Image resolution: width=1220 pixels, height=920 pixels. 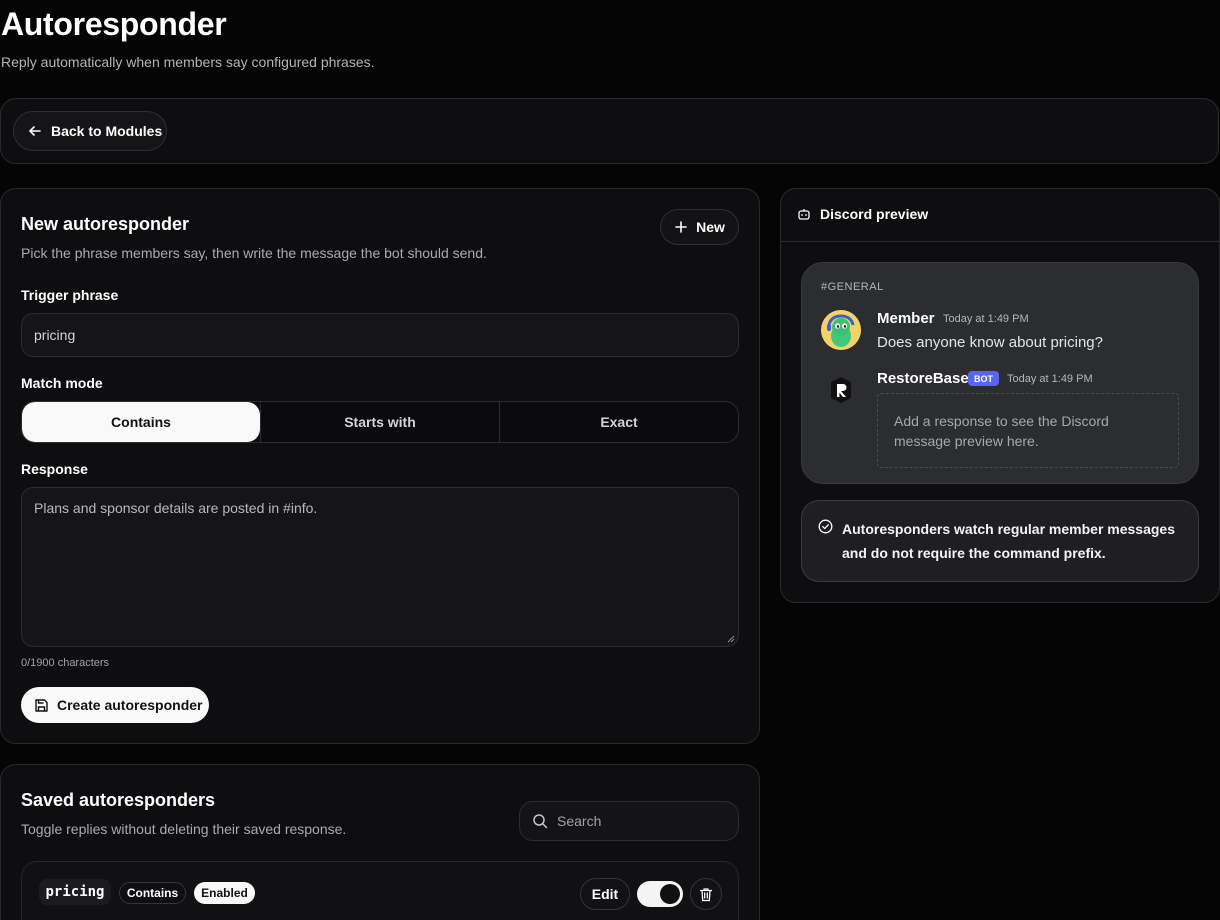 I want to click on match-mode-label: Match mode, so click(x=62, y=383).